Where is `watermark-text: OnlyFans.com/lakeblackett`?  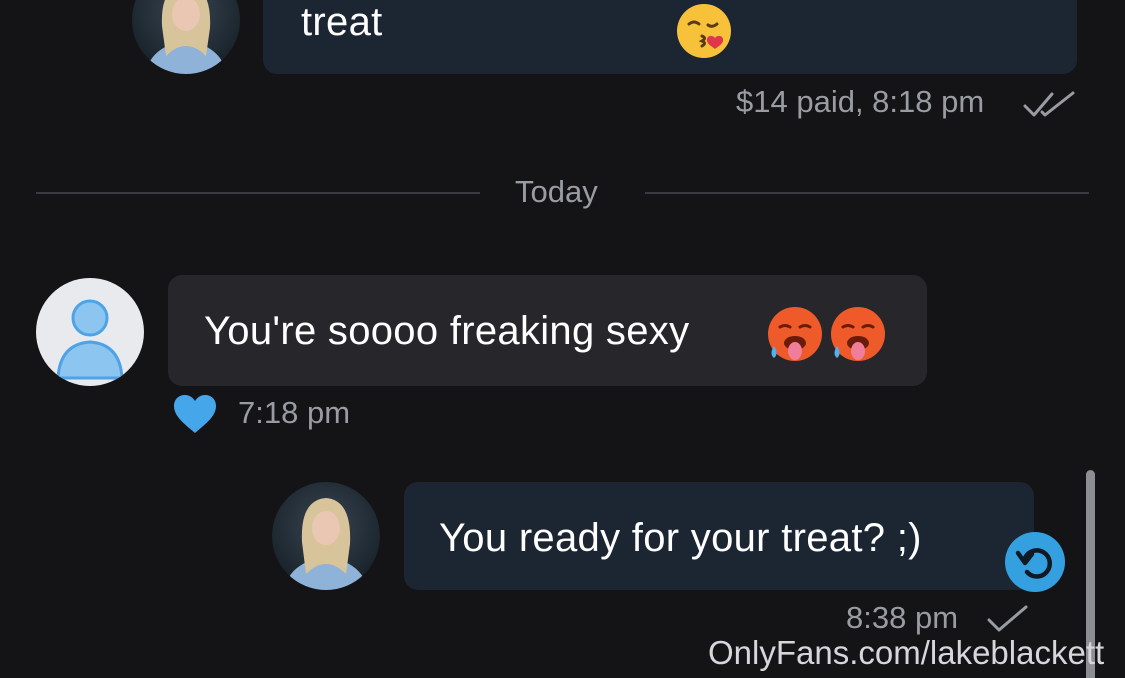 watermark-text: OnlyFans.com/lakeblackett is located at coordinates (906, 652).